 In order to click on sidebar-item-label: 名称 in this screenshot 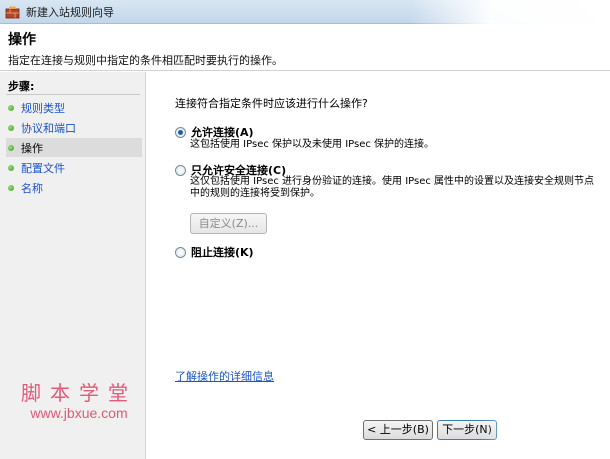, I will do `click(32, 188)`.